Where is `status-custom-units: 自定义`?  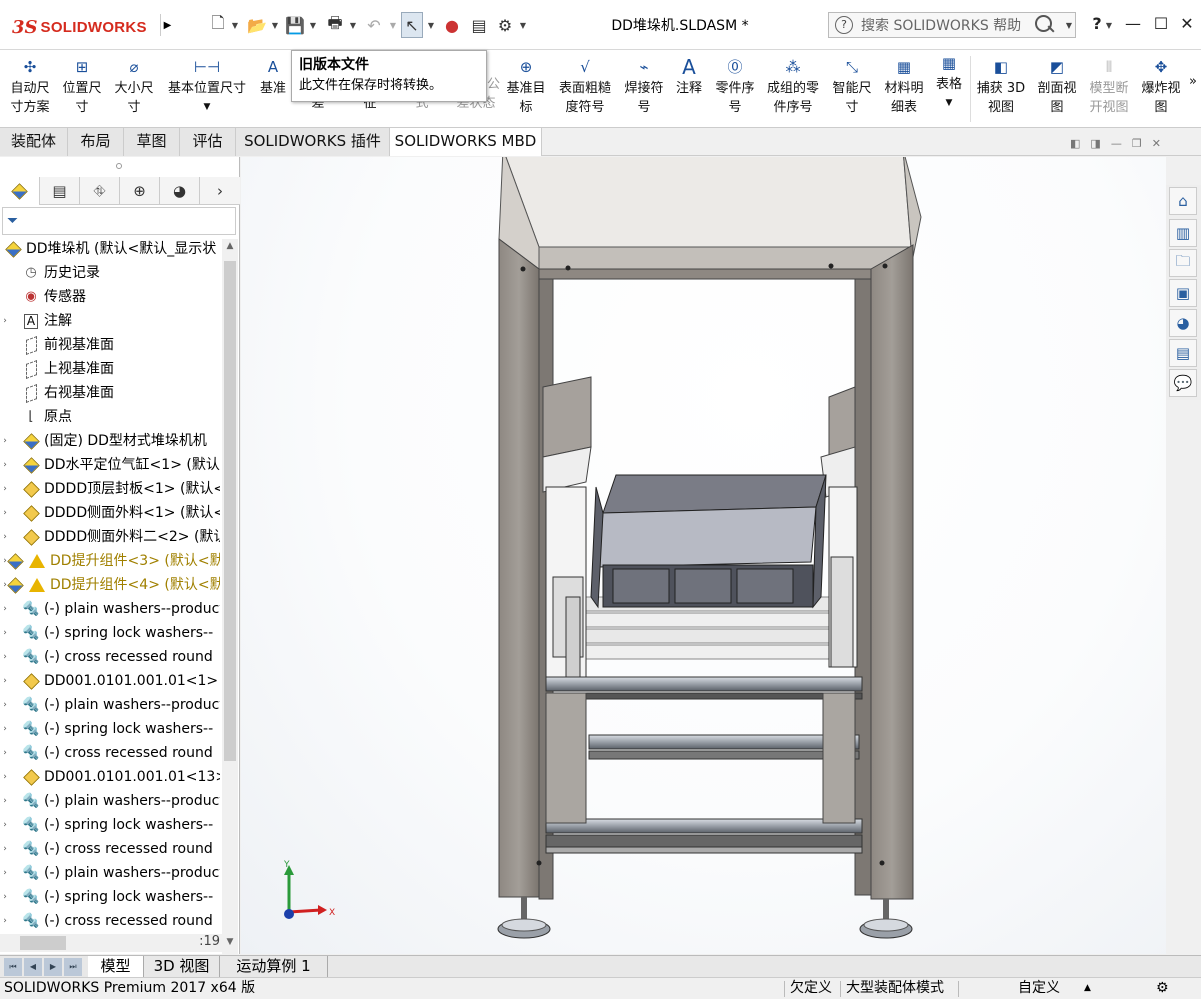 status-custom-units: 自定义 is located at coordinates (1039, 988).